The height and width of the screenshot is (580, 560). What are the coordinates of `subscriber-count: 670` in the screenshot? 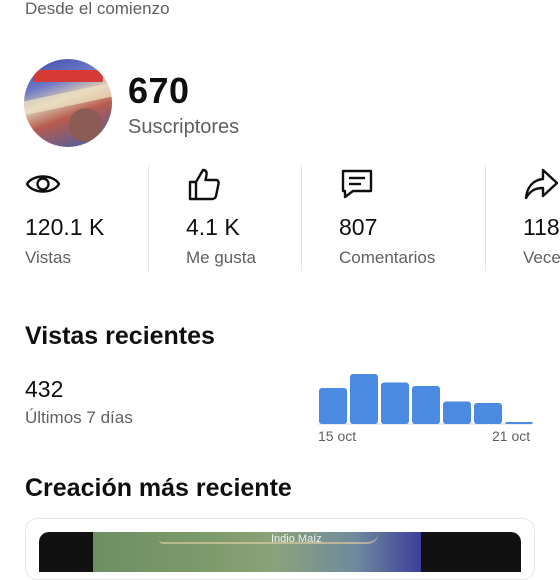 It's located at (159, 90).